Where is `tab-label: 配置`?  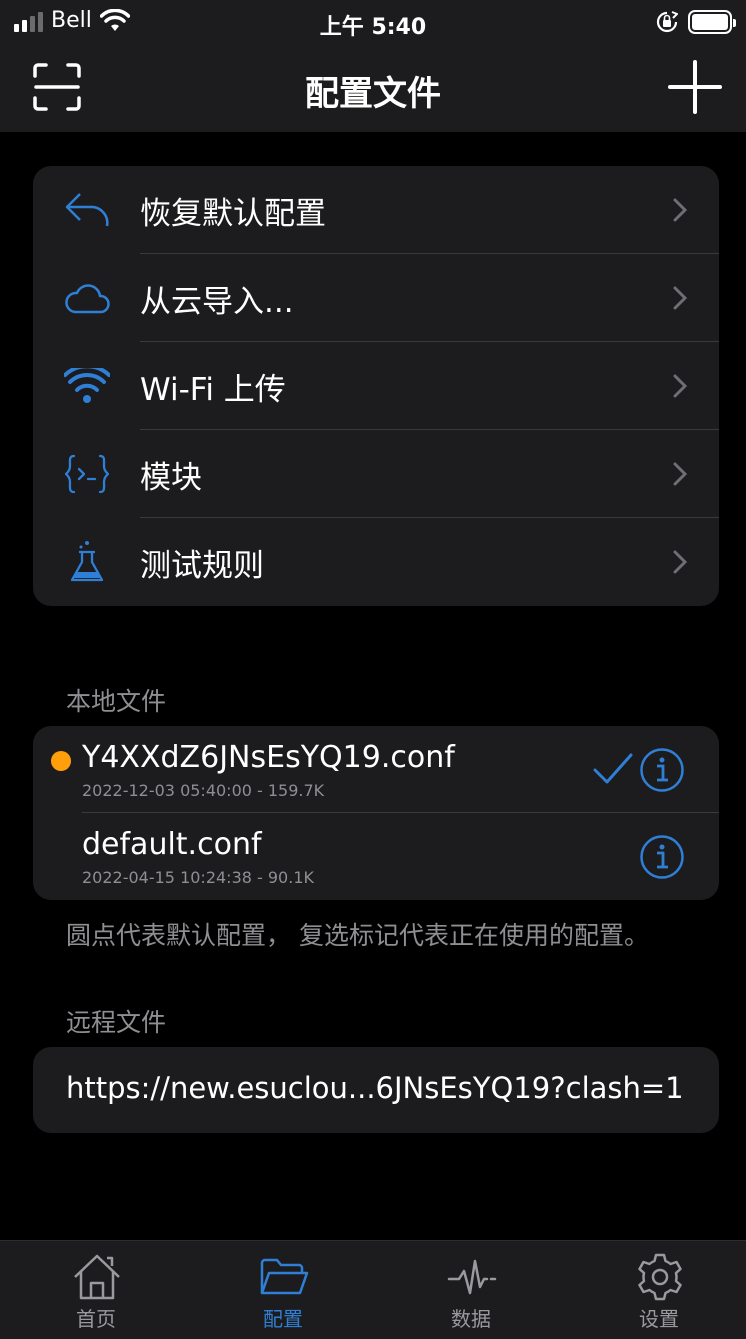 tab-label: 配置 is located at coordinates (283, 1319).